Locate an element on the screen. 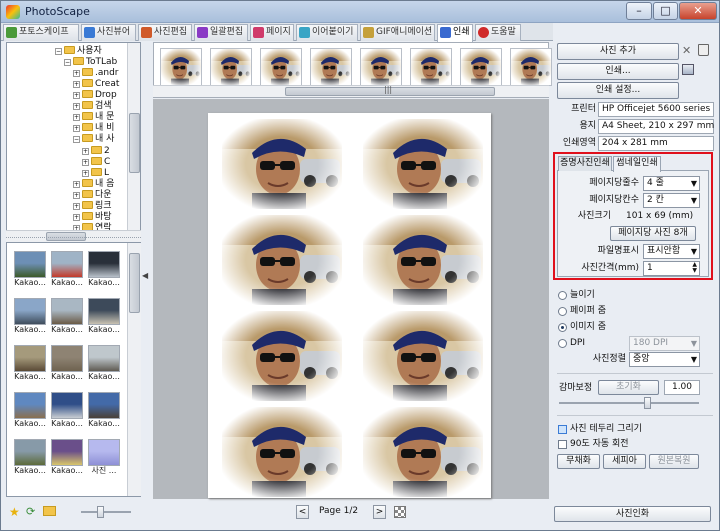  maximize-button: □ is located at coordinates (665, 11).